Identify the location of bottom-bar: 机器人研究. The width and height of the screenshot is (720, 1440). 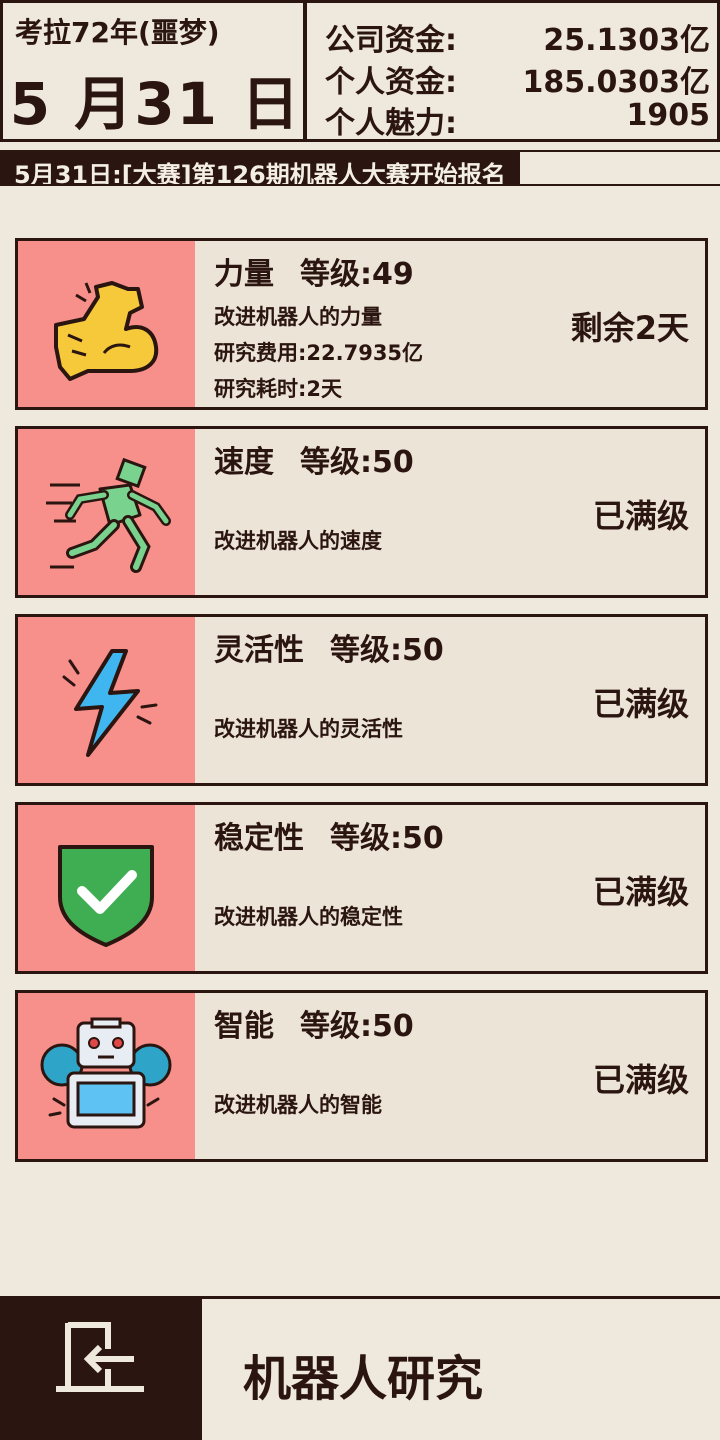
(360, 1368).